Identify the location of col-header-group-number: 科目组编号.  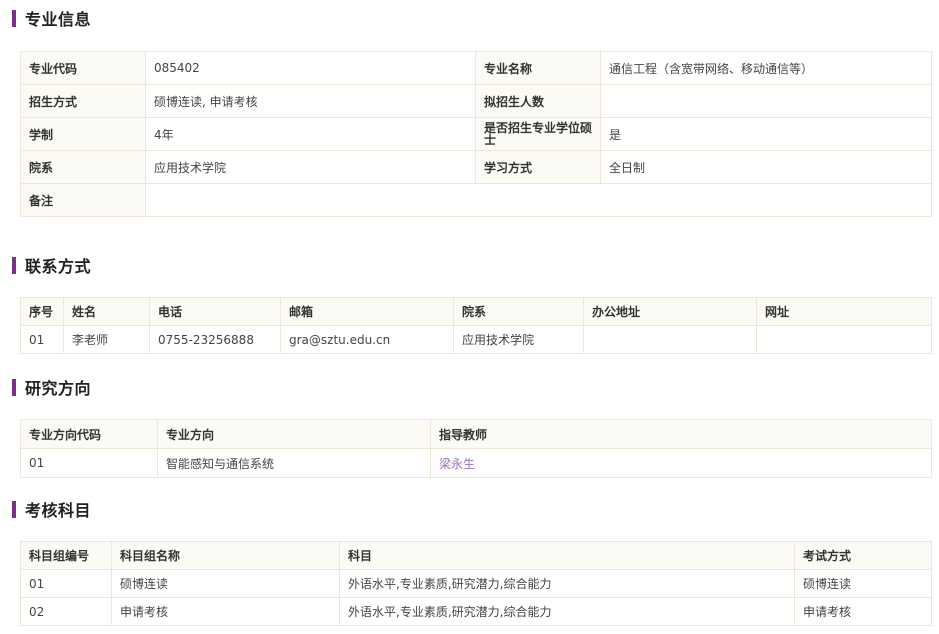
(66, 555).